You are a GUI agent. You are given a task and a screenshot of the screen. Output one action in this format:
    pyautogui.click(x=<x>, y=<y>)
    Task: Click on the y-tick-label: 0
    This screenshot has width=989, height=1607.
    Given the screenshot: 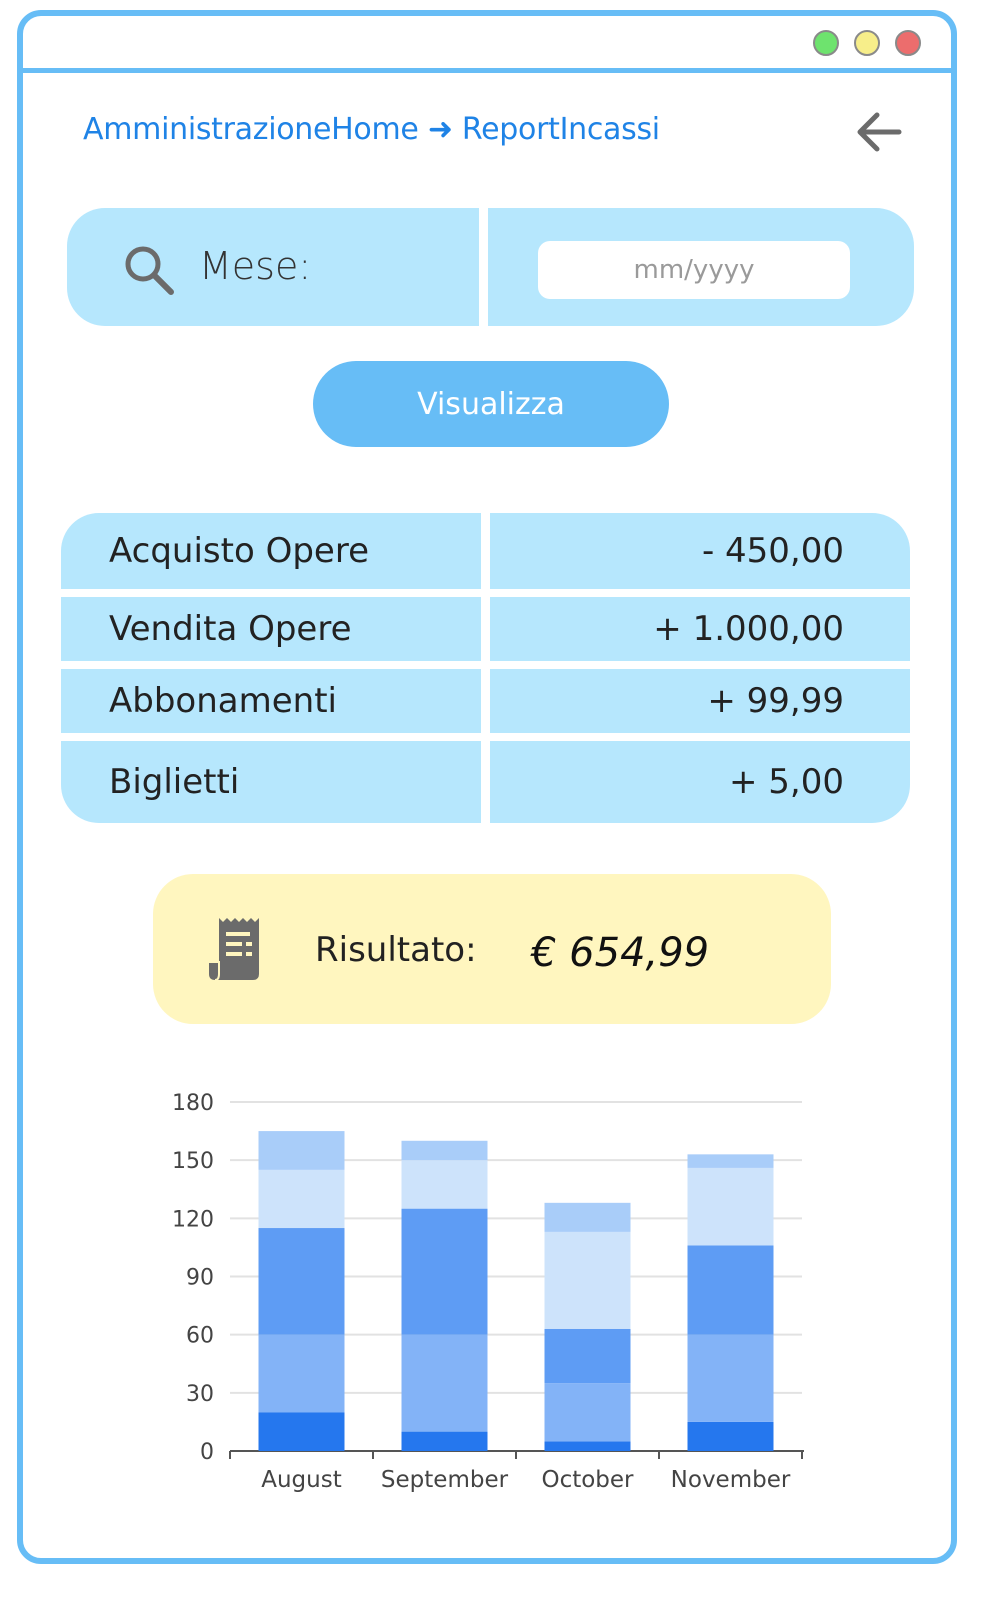 What is the action you would take?
    pyautogui.click(x=207, y=1452)
    